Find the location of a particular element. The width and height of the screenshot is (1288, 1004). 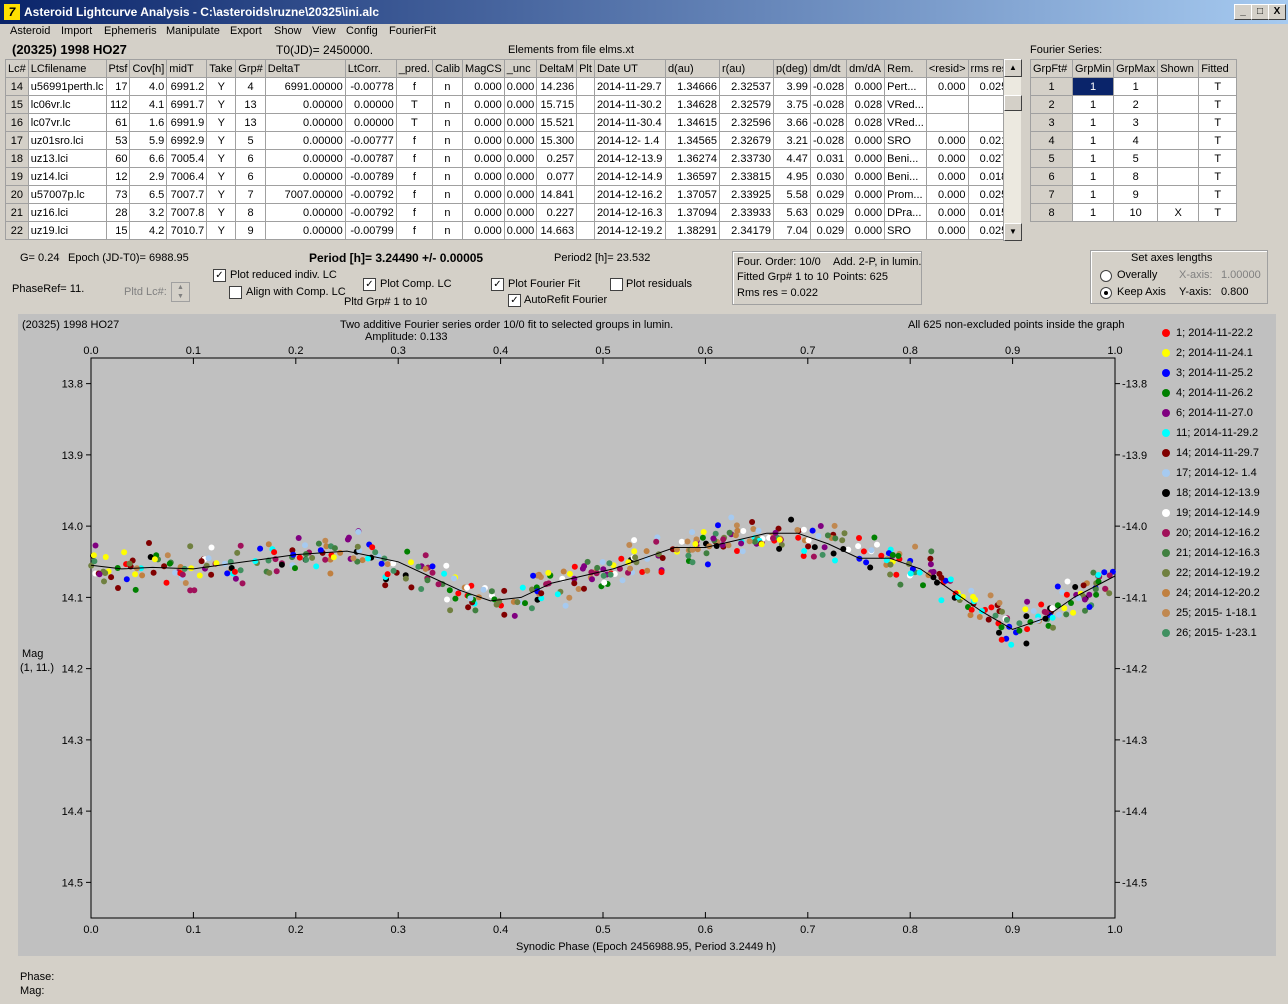

fourier-cell: 4 is located at coordinates (1136, 140).